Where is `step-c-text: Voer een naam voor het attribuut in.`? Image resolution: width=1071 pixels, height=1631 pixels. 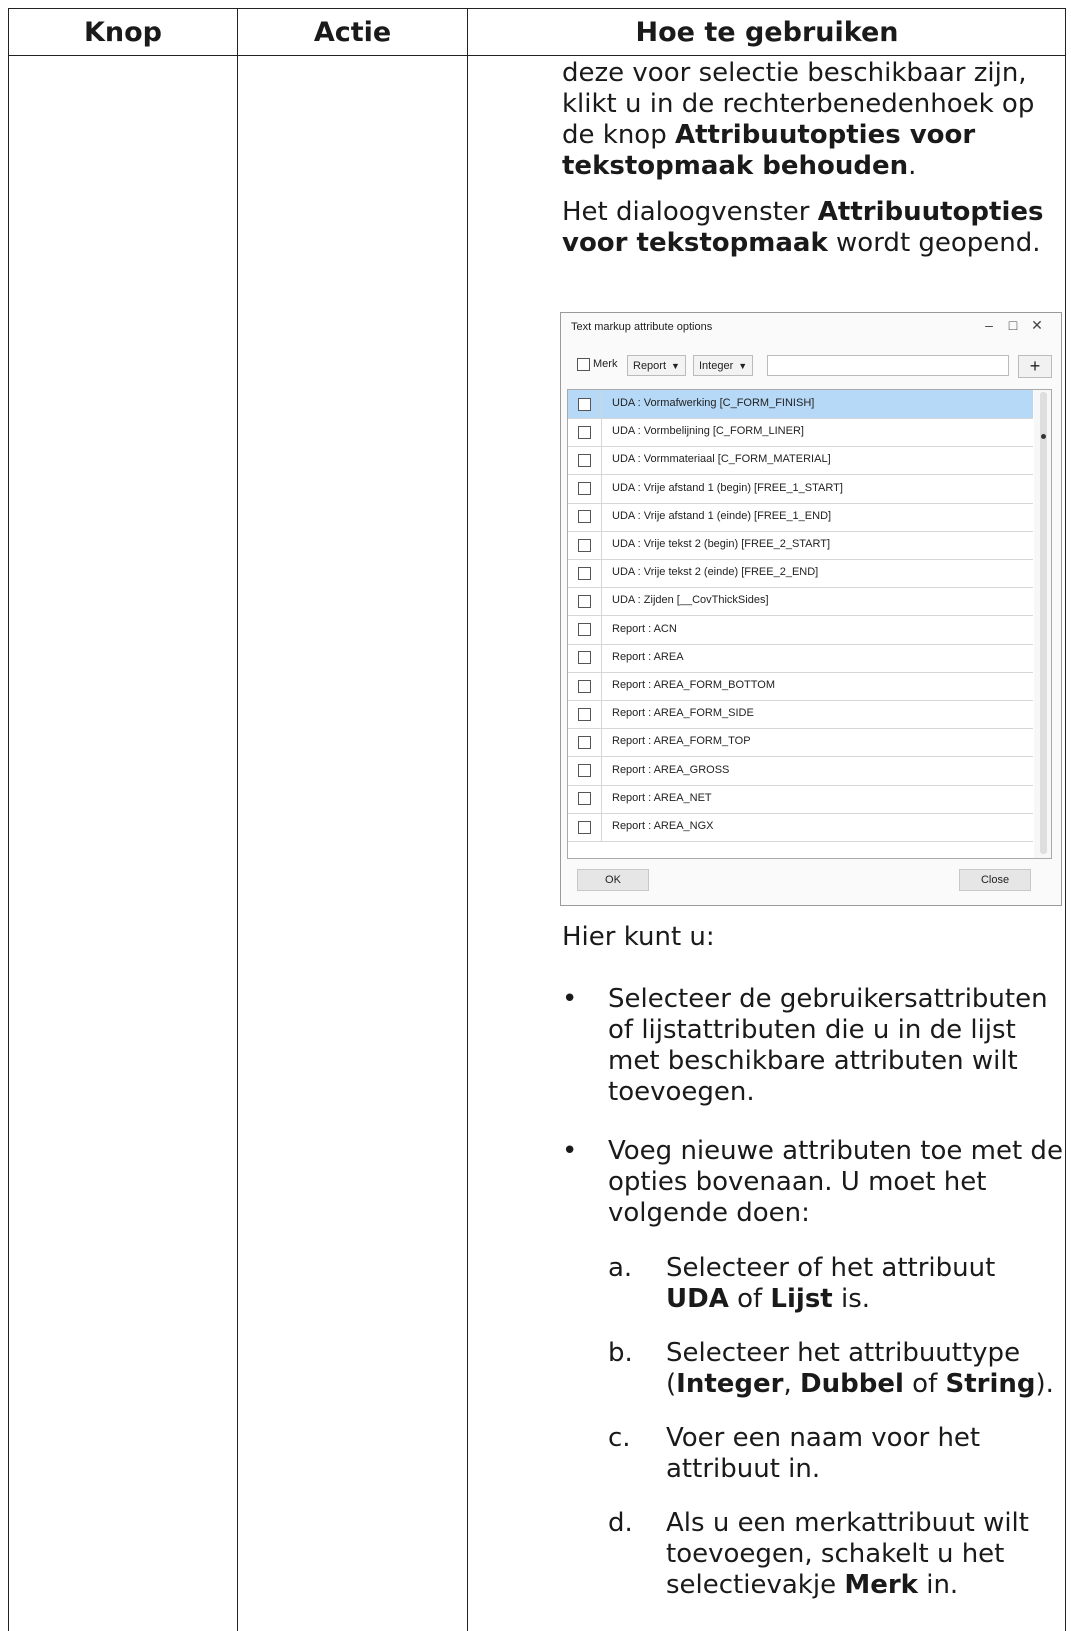
step-c-text: Voer een naam voor het attribuut in. is located at coordinates (823, 1453).